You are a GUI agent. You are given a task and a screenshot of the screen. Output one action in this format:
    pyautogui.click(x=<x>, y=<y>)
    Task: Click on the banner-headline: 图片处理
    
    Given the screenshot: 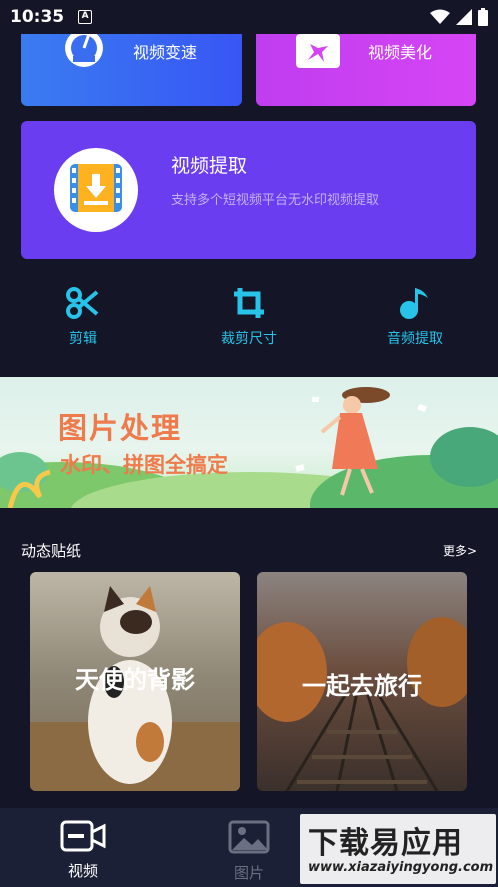 What is the action you would take?
    pyautogui.click(x=120, y=428)
    